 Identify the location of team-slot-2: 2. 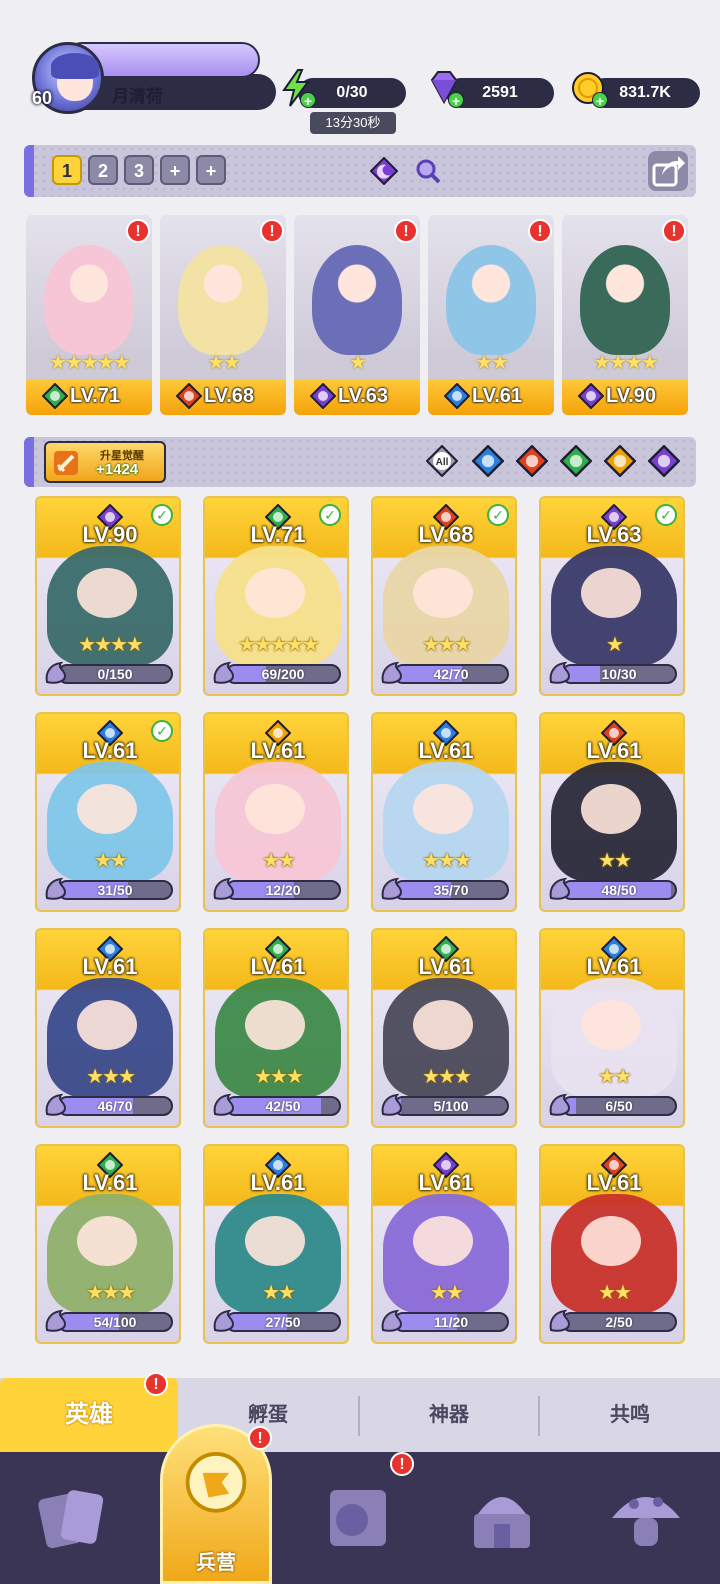
(103, 170).